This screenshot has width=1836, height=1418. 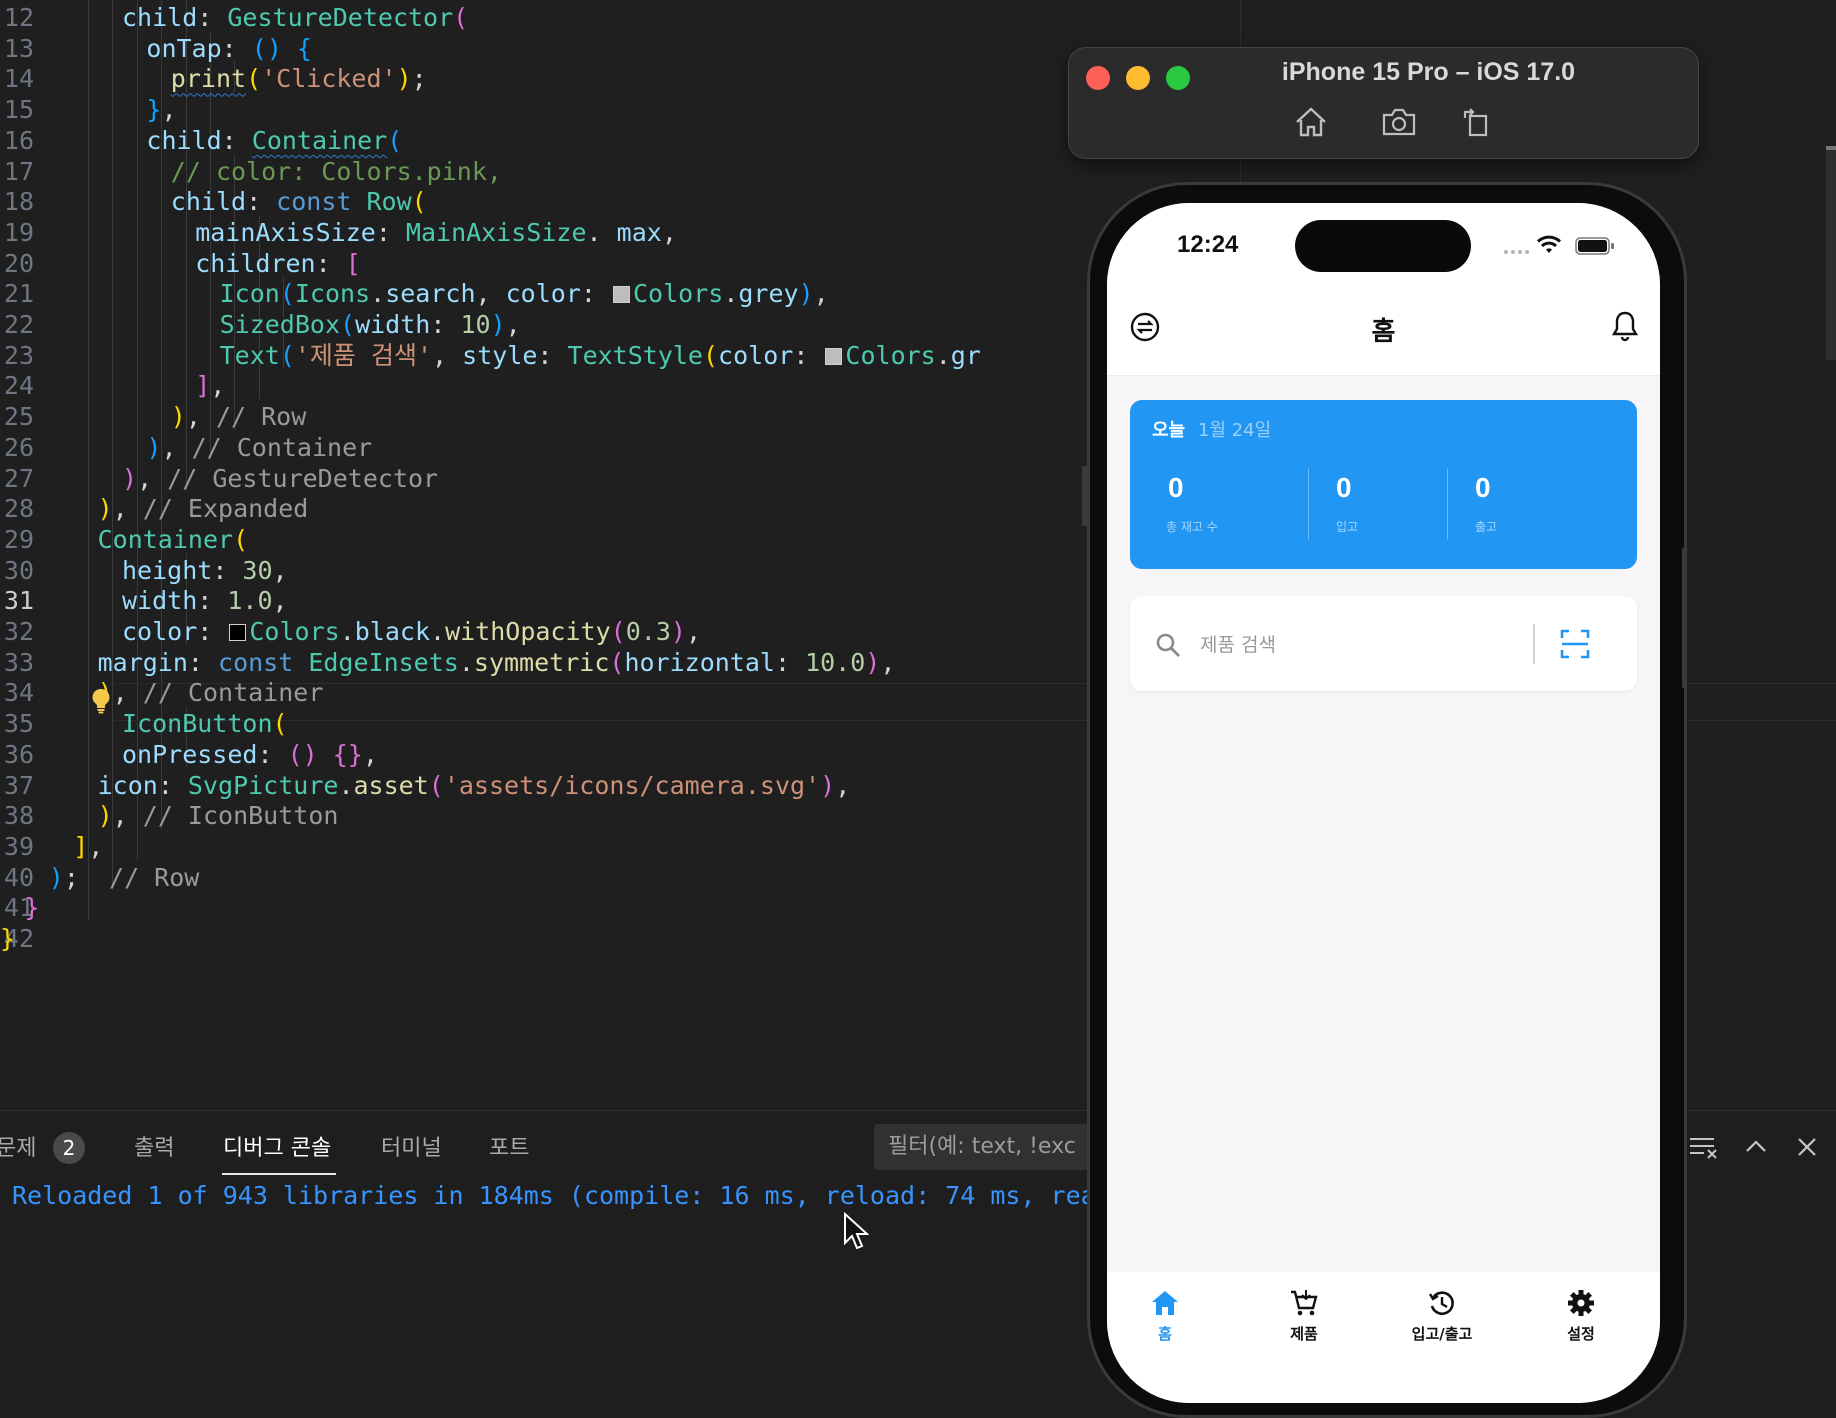 What do you see at coordinates (1084, 496) in the screenshot?
I see `phone-side-button` at bounding box center [1084, 496].